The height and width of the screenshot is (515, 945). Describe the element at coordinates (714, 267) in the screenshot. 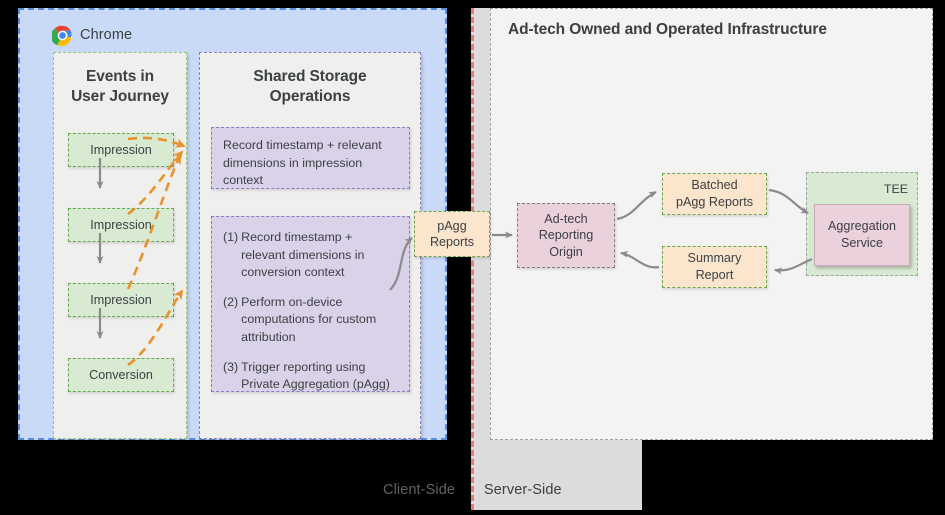

I see `summary-report-box: Summary Report` at that location.